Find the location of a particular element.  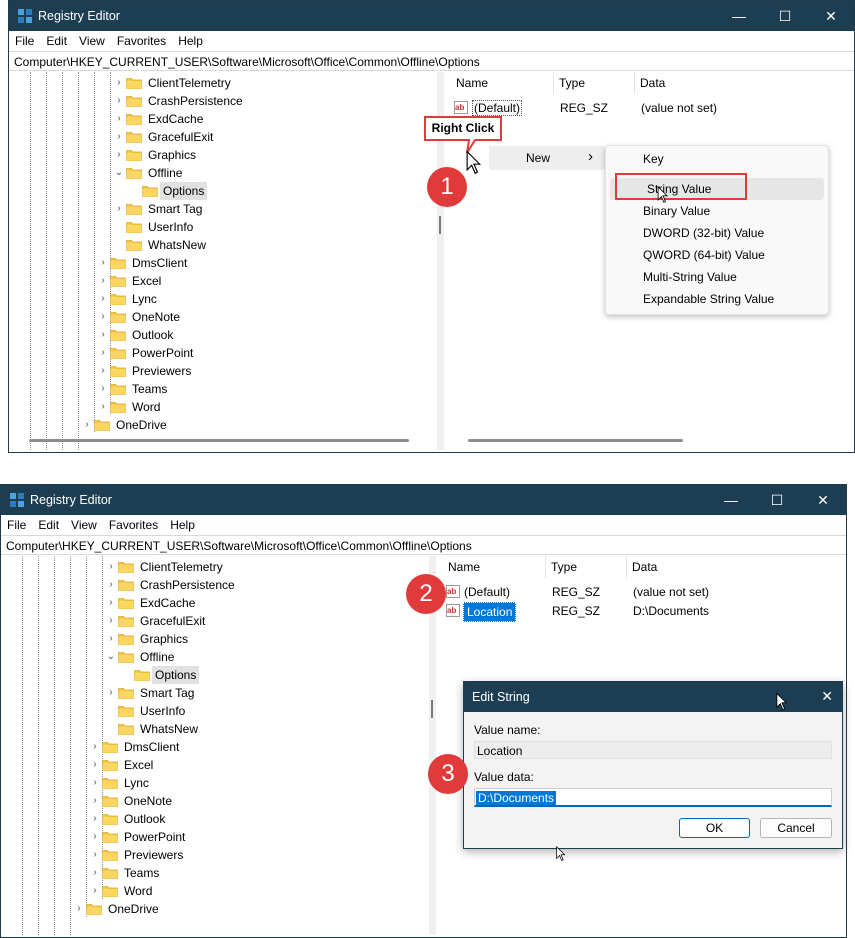

tree-horizontal-scrollbar is located at coordinates (219, 440).